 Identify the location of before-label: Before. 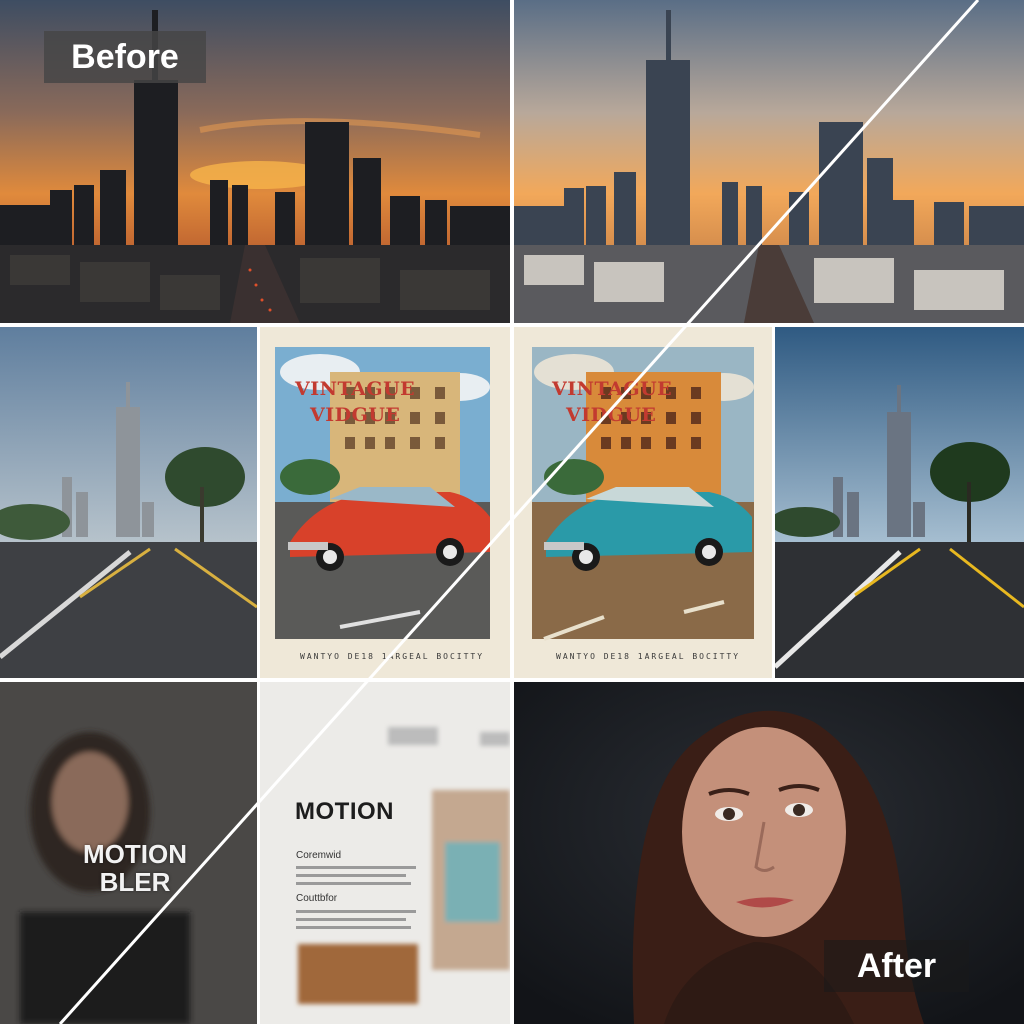
(125, 57).